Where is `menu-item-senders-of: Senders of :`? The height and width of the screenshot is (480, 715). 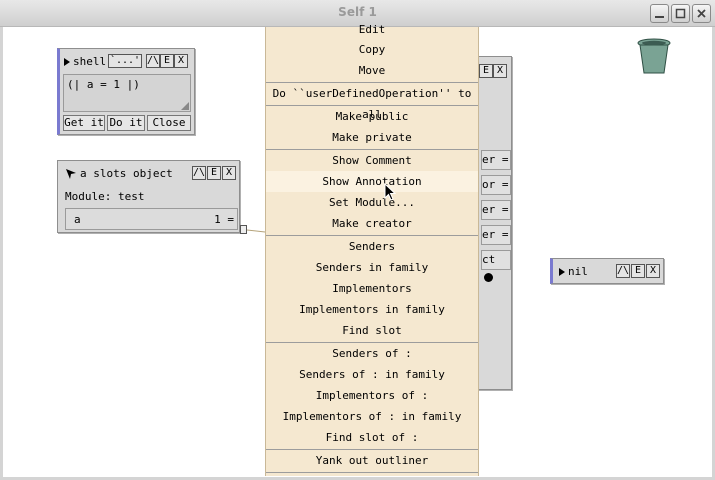 menu-item-senders-of: Senders of : is located at coordinates (372, 353).